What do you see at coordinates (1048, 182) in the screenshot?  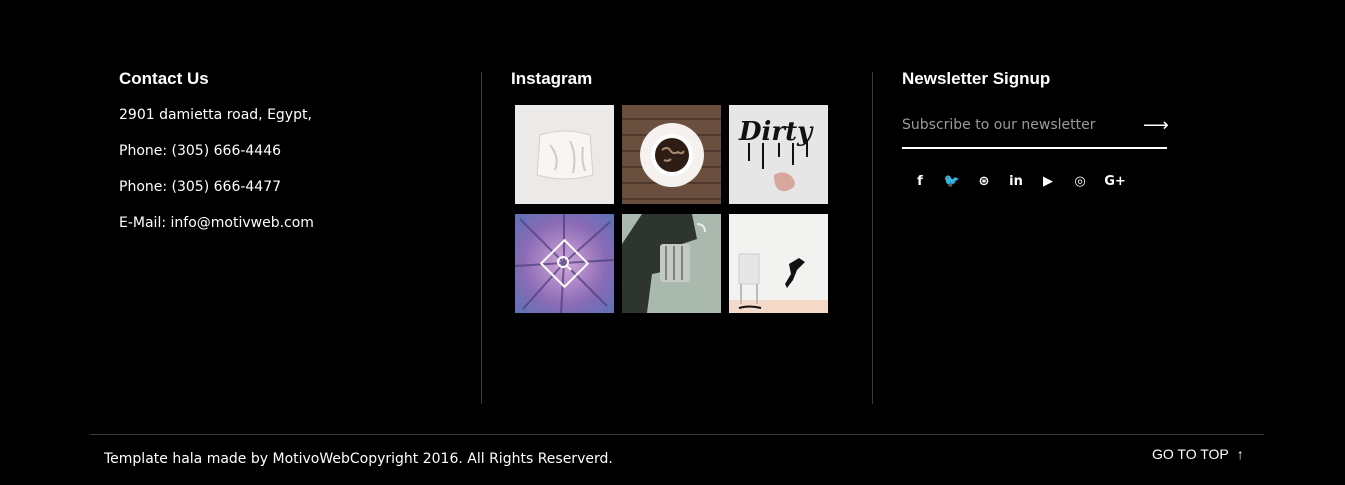 I see `youtube-icon: ▶` at bounding box center [1048, 182].